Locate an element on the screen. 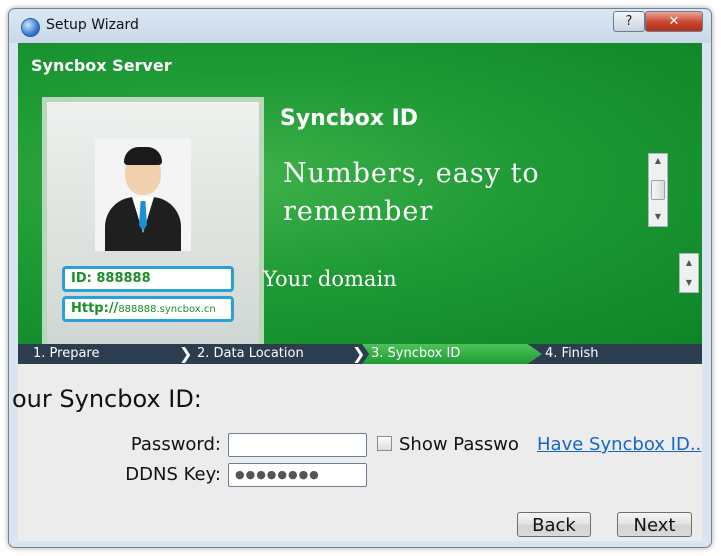 Image resolution: width=721 pixels, height=556 pixels. card-url-box: Http://888888.syncbox.cn is located at coordinates (148, 309).